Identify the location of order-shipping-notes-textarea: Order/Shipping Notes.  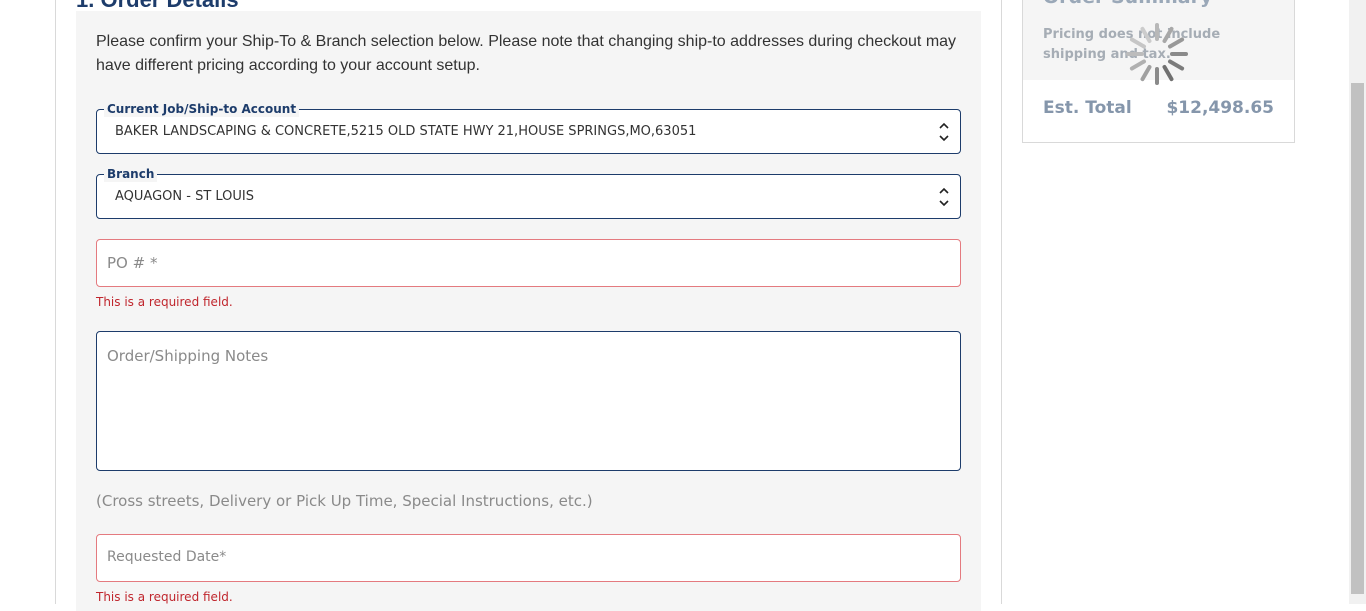
(528, 401).